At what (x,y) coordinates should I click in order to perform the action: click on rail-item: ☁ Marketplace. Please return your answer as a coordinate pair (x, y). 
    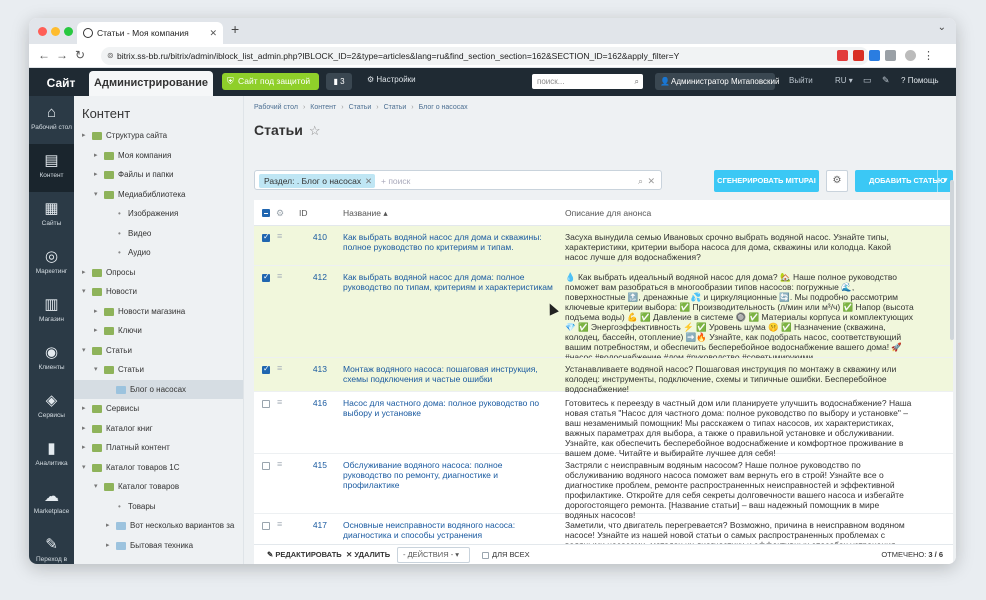
    Looking at the image, I should click on (51, 504).